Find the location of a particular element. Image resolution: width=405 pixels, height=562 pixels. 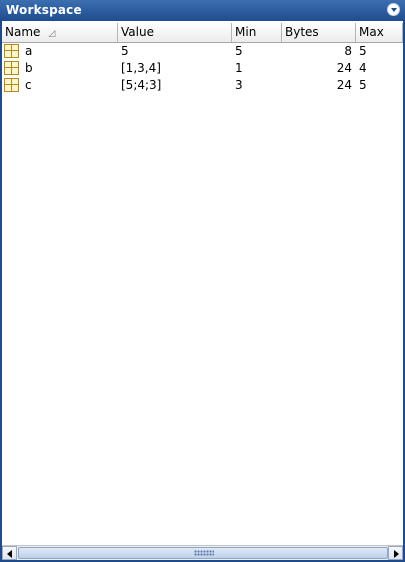

column-header-label: Name is located at coordinates (23, 32).